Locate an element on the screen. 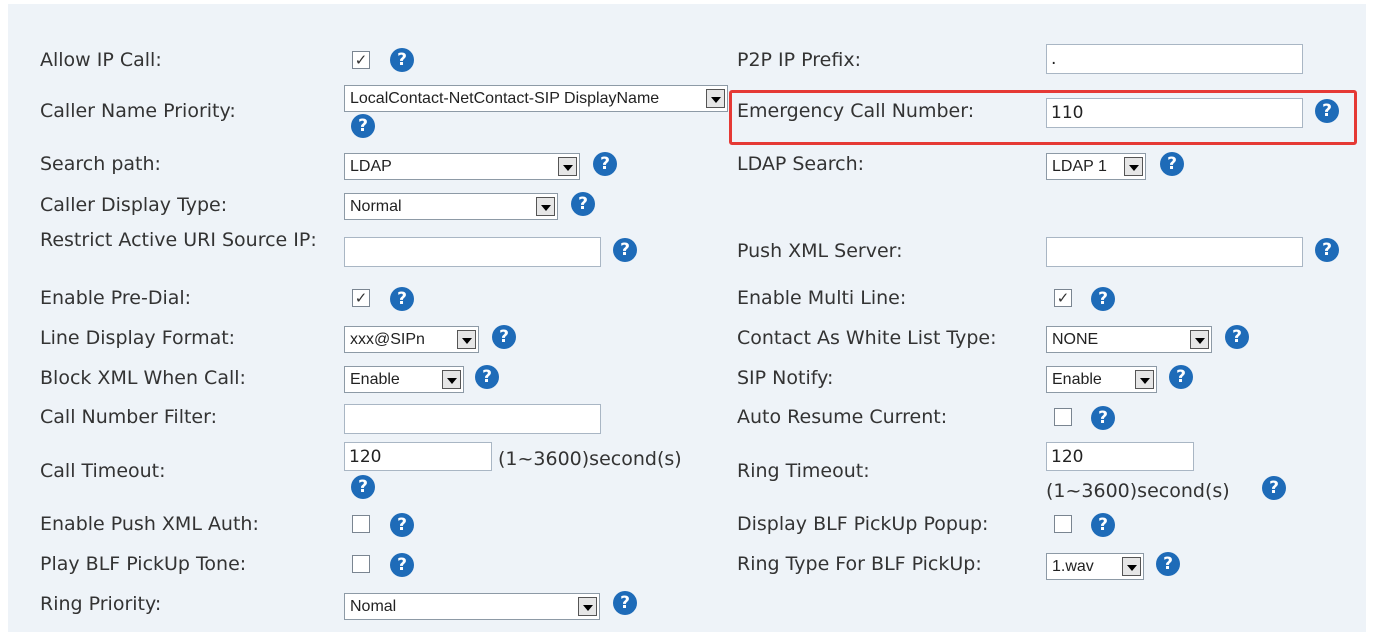 The width and height of the screenshot is (1373, 636). enable-push-xml-auth-label: Enable Push XML Auth: is located at coordinates (149, 524).